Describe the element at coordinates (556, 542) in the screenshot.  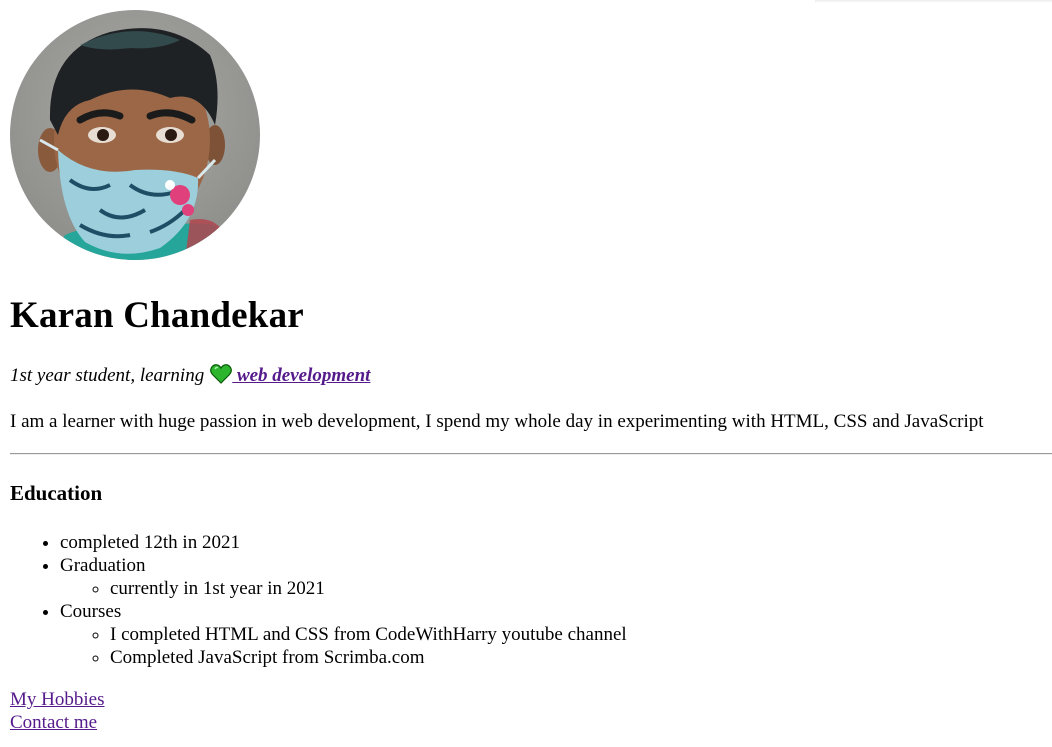
I see `list-item: completed 12th in 2021` at that location.